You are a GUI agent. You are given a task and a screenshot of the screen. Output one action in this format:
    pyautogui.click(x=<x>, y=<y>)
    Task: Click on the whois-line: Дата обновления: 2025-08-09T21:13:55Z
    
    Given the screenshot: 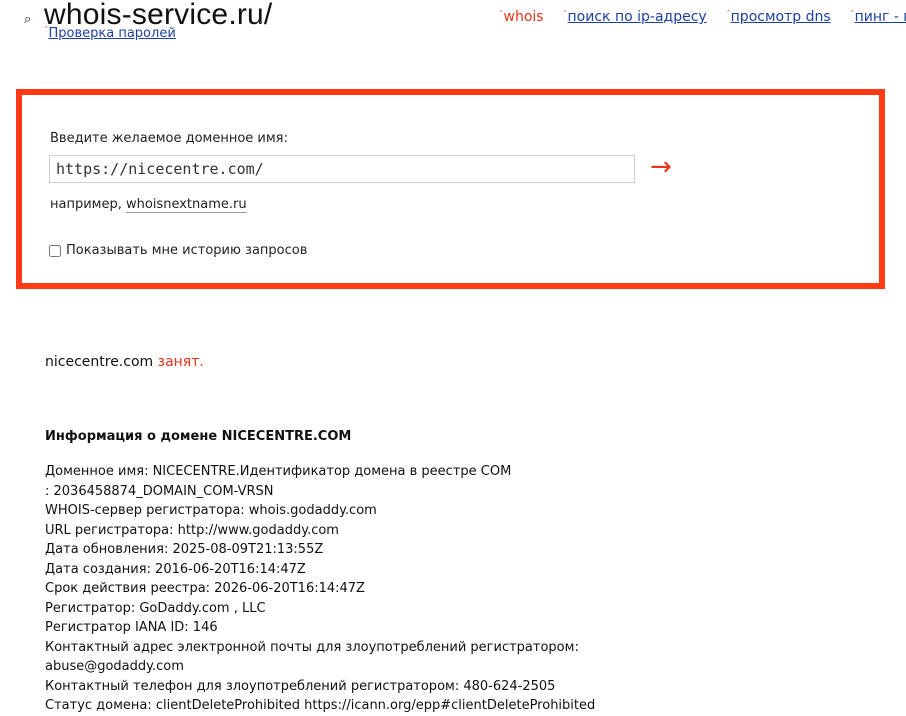 What is the action you would take?
    pyautogui.click(x=184, y=549)
    